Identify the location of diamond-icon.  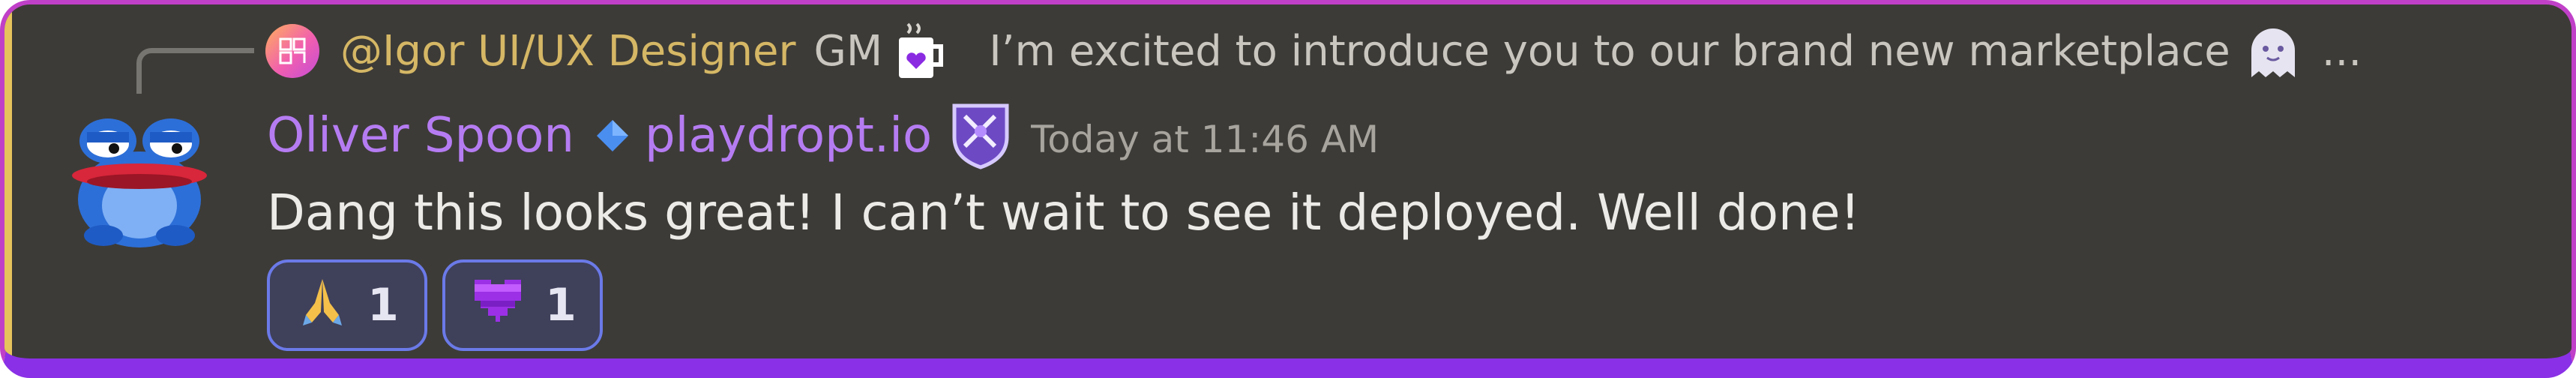
(612, 135).